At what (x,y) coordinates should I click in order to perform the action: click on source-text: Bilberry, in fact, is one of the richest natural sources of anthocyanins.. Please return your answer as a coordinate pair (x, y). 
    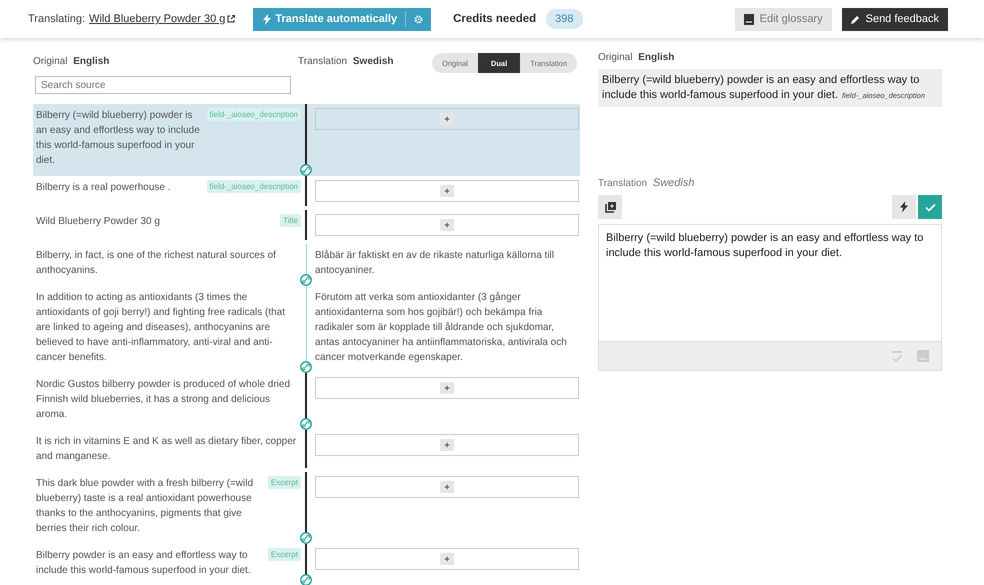
    Looking at the image, I should click on (156, 263).